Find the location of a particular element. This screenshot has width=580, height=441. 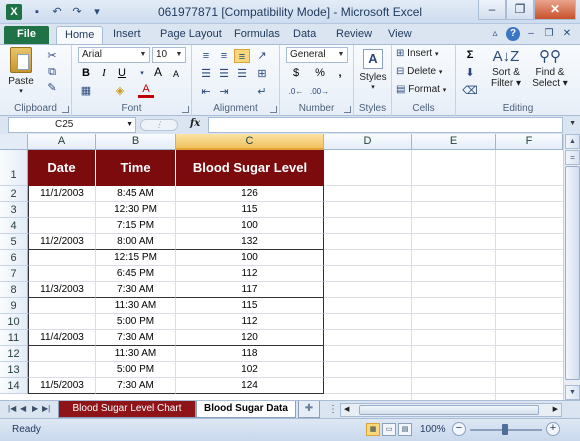

level-cell: 102 is located at coordinates (250, 370).